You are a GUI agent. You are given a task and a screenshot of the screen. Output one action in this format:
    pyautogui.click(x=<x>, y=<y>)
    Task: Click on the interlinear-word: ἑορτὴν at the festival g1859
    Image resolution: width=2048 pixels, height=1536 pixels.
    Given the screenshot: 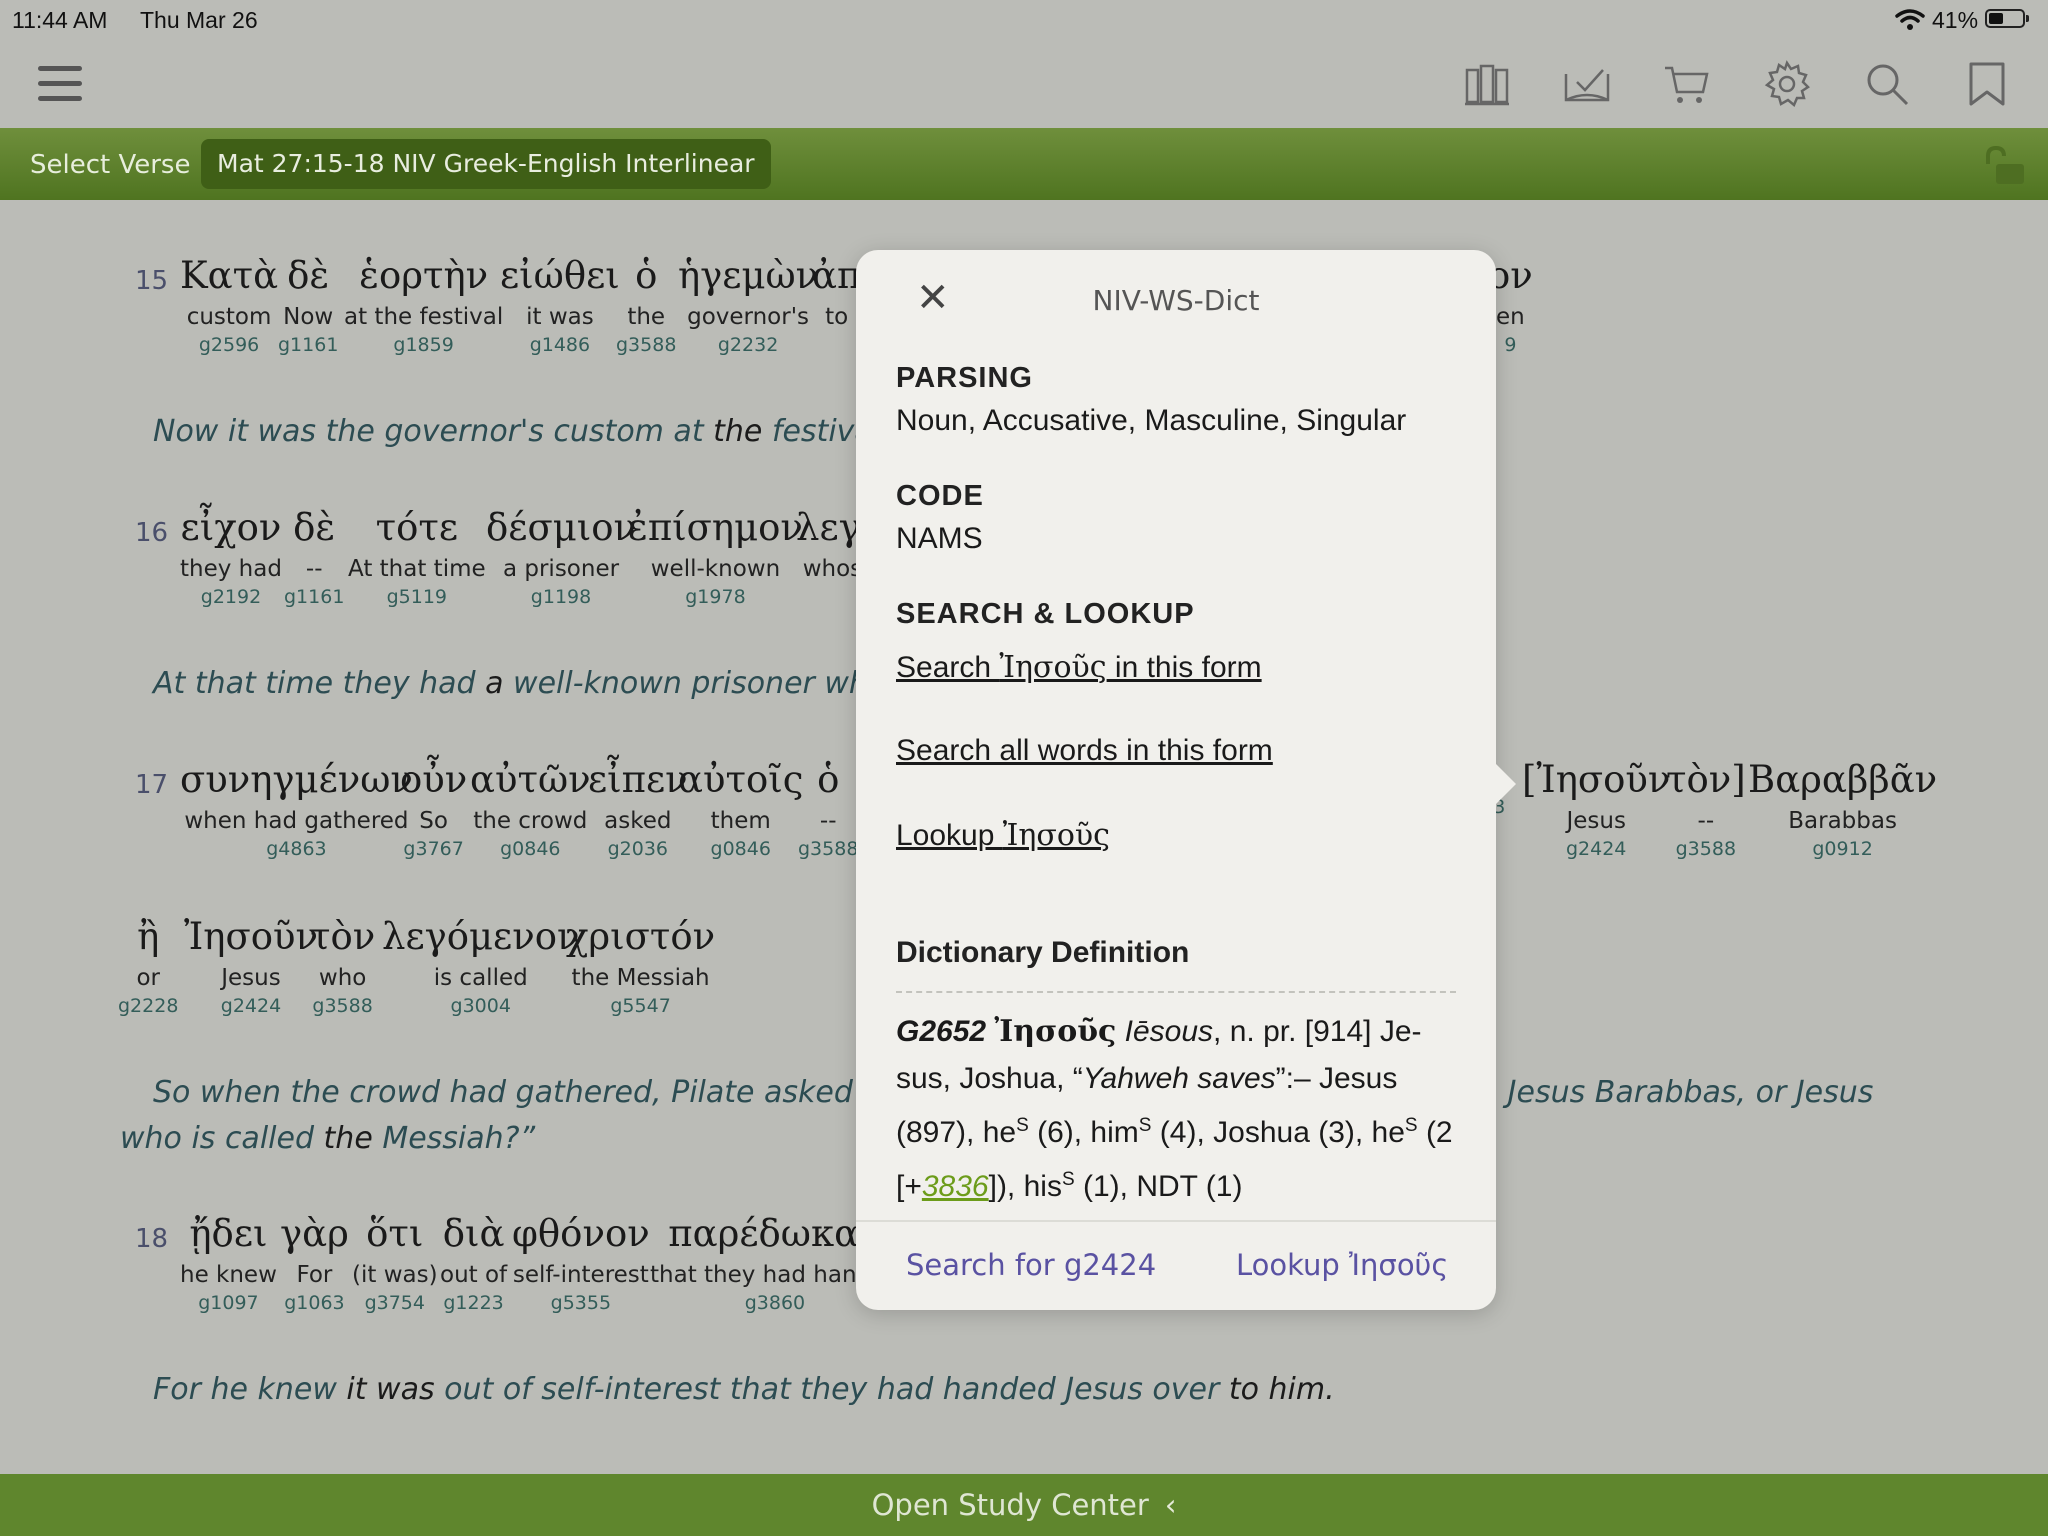 What is the action you would take?
    pyautogui.click(x=423, y=306)
    